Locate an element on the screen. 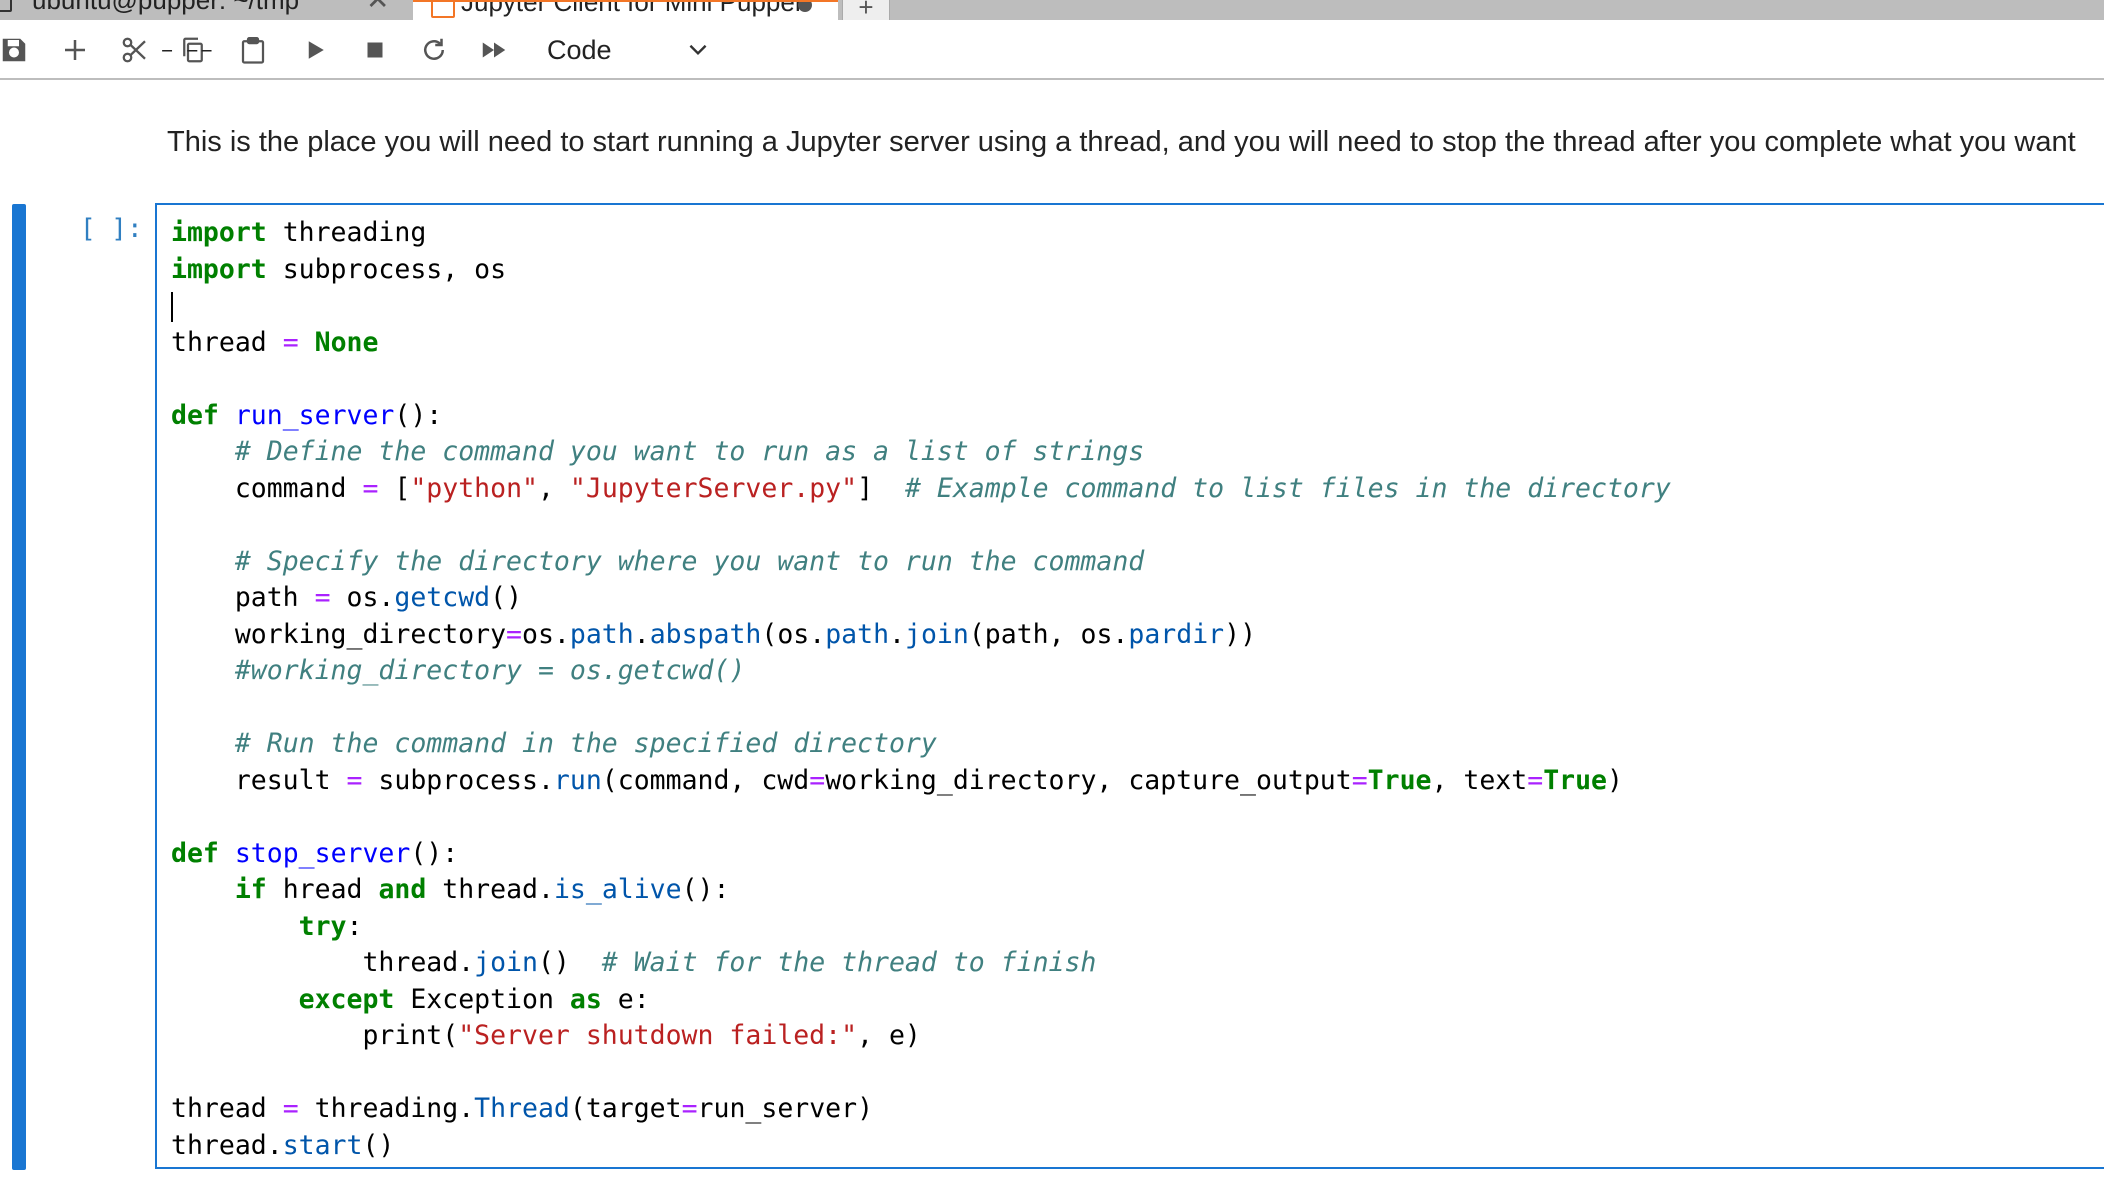  notebook-icon is located at coordinates (443, 10).